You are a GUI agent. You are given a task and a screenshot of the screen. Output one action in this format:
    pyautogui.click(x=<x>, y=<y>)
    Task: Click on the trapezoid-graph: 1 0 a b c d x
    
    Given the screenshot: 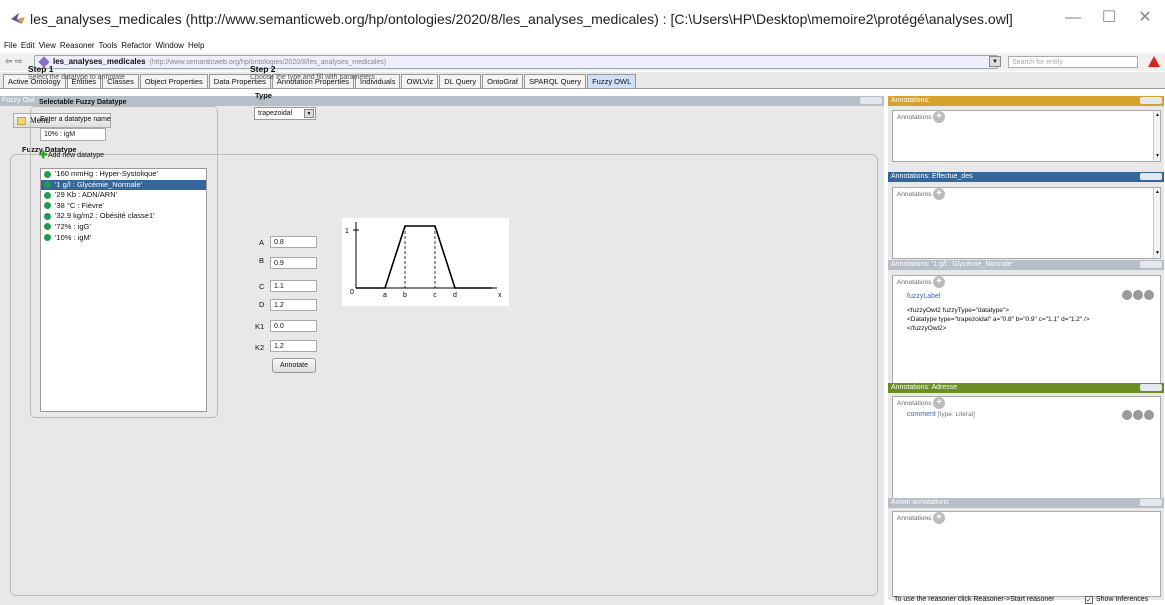 What is the action you would take?
    pyautogui.click(x=425, y=262)
    